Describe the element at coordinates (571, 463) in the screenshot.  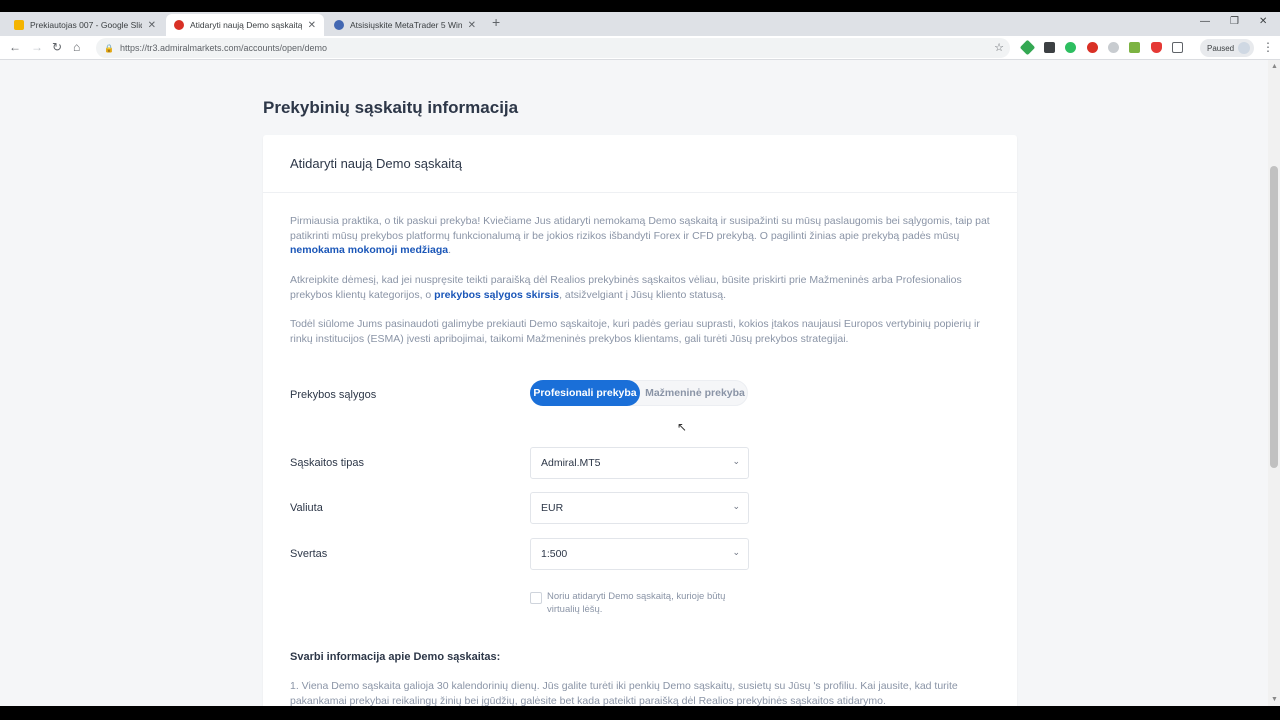
I see `account-type-value: Admiral.MT5` at that location.